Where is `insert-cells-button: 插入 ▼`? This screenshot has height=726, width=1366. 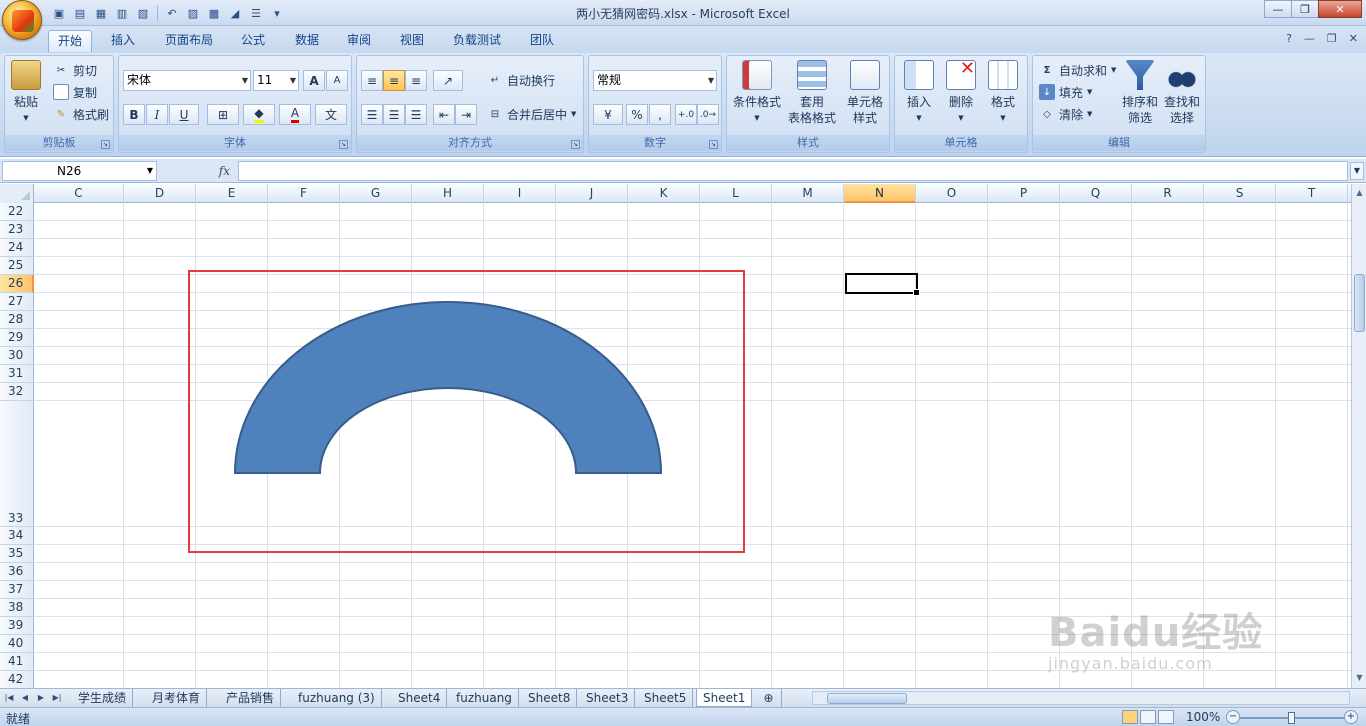 insert-cells-button: 插入 ▼ is located at coordinates (919, 93).